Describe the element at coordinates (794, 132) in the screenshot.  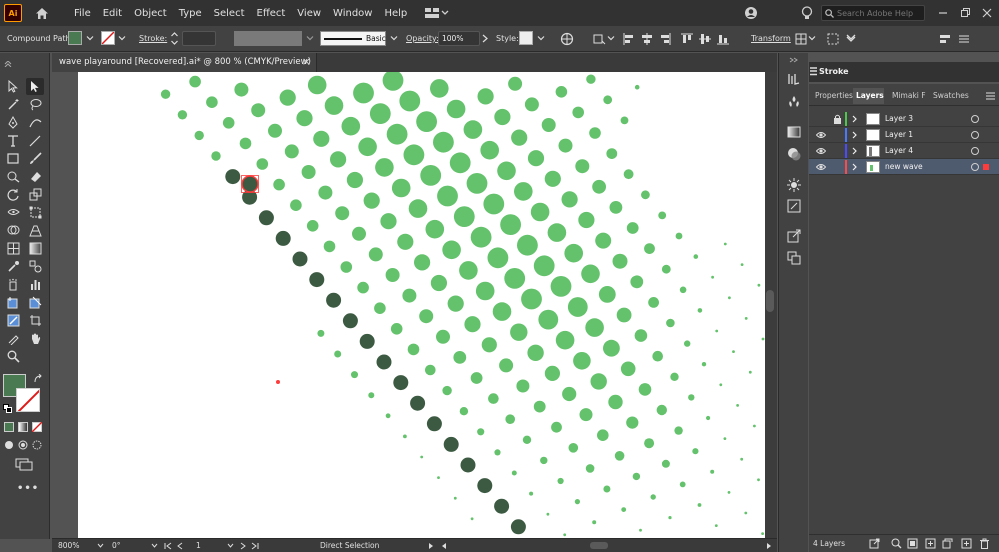
I see `gradient-panel-icon` at that location.